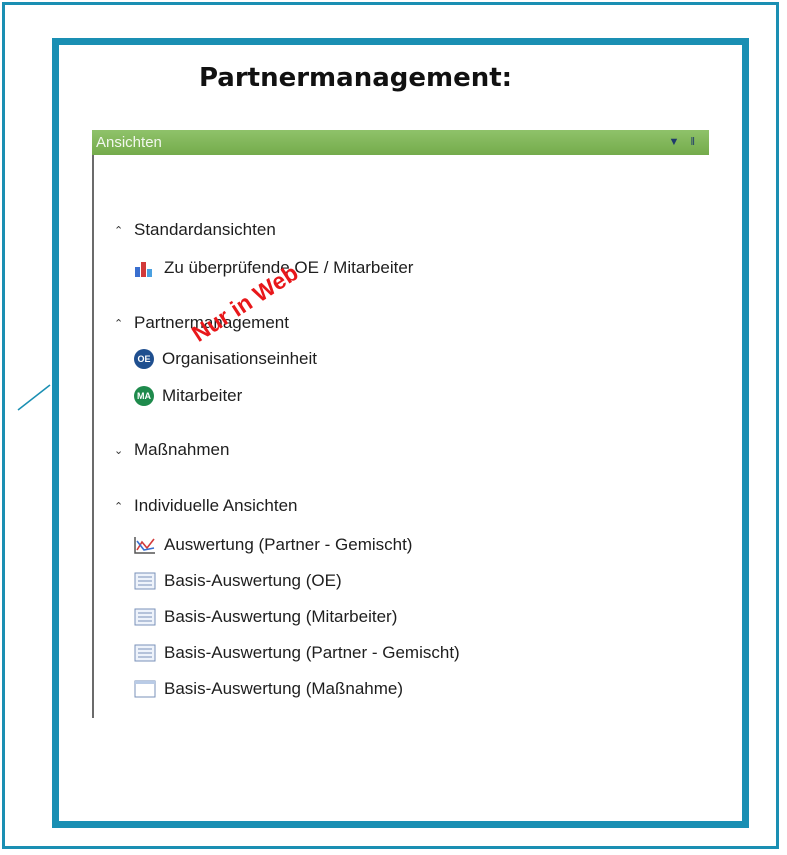  What do you see at coordinates (674, 142) in the screenshot?
I see `dropdown-arrow-icon: ▼` at bounding box center [674, 142].